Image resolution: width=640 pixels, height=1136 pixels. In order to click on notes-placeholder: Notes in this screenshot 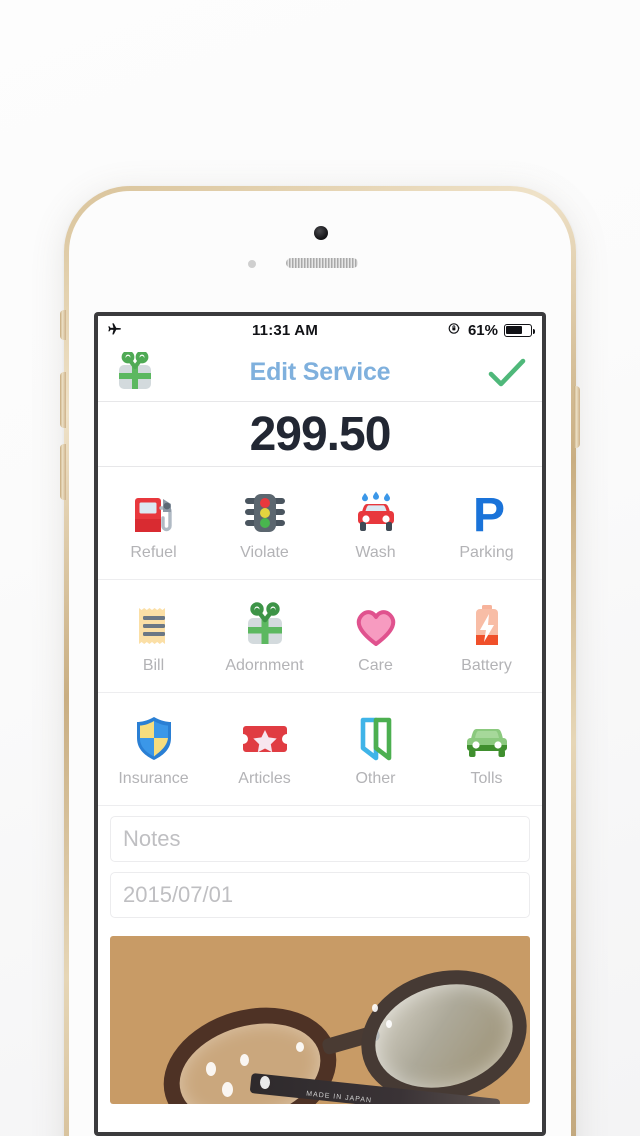, I will do `click(152, 838)`.